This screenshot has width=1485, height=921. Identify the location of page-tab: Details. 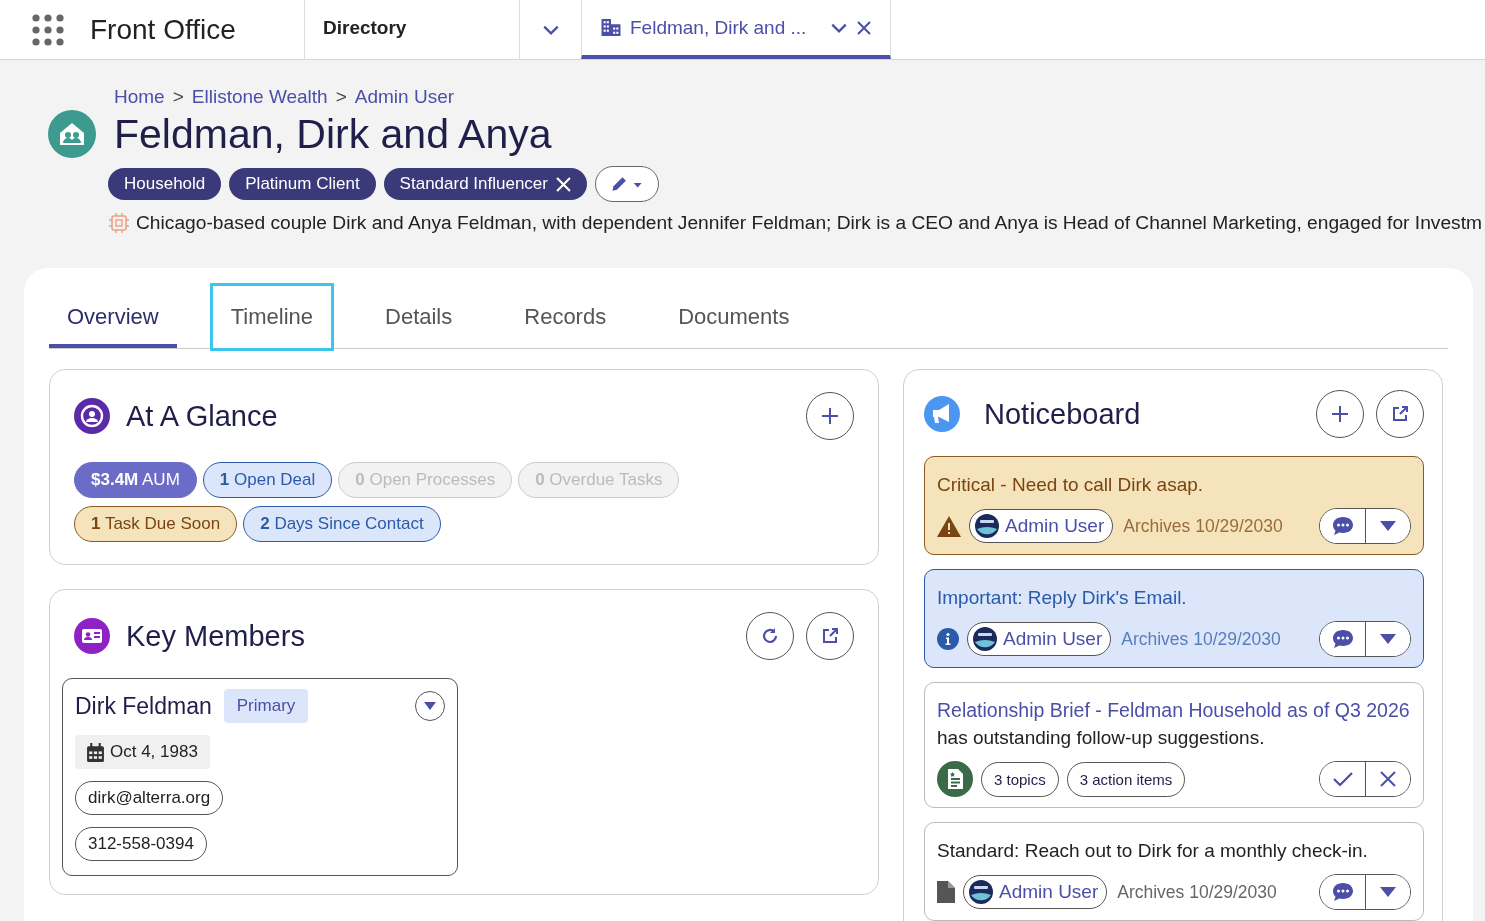
(419, 317).